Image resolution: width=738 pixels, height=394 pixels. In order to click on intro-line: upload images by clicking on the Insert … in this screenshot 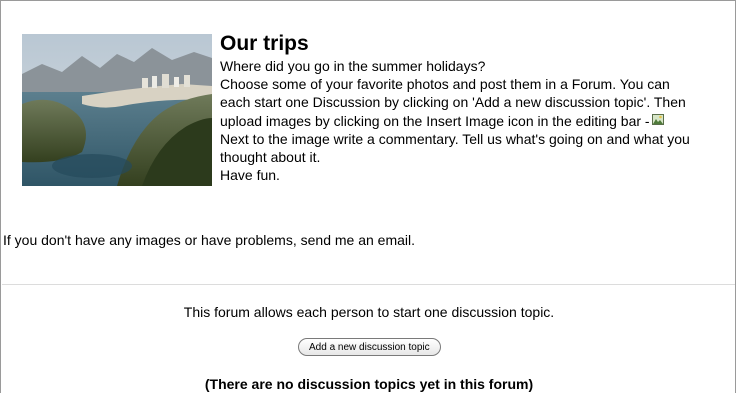, I will do `click(435, 121)`.